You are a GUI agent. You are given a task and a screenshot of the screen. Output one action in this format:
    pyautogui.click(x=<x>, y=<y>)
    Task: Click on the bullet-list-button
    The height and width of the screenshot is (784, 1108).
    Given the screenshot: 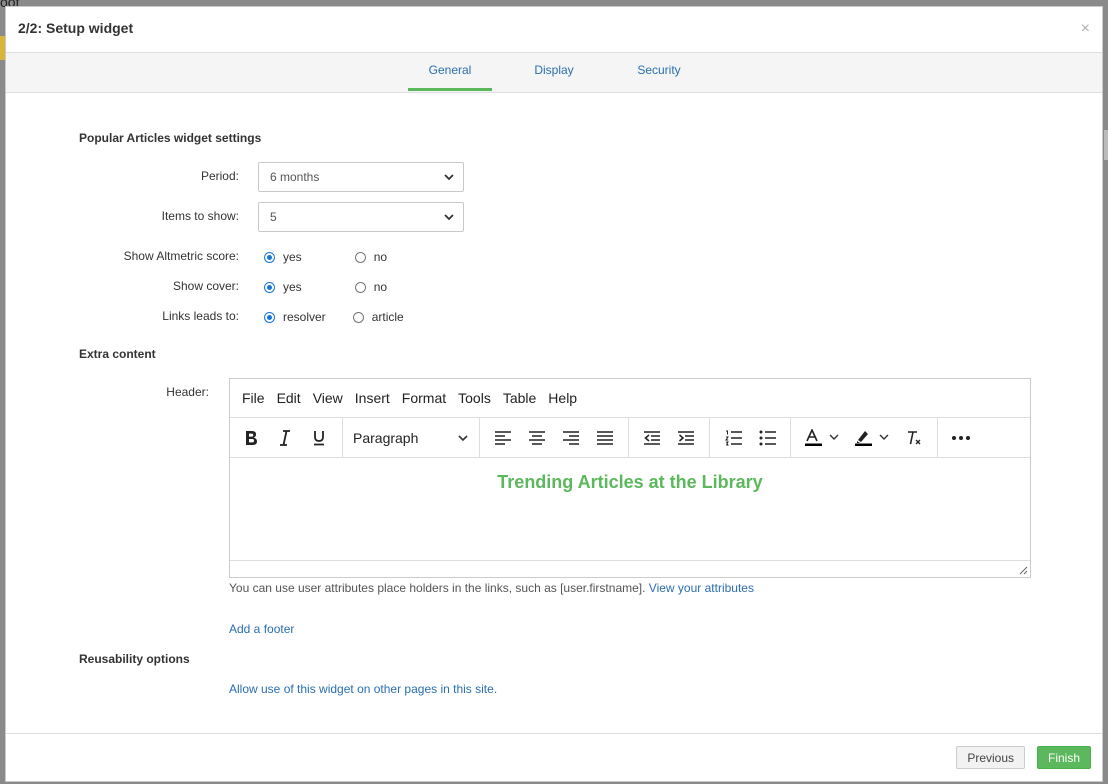 What is the action you would take?
    pyautogui.click(x=767, y=438)
    